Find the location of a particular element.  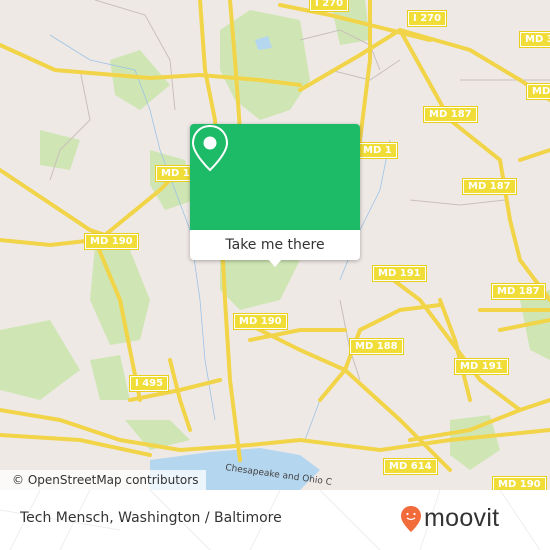

moovit-wordmark: moovit is located at coordinates (462, 518).